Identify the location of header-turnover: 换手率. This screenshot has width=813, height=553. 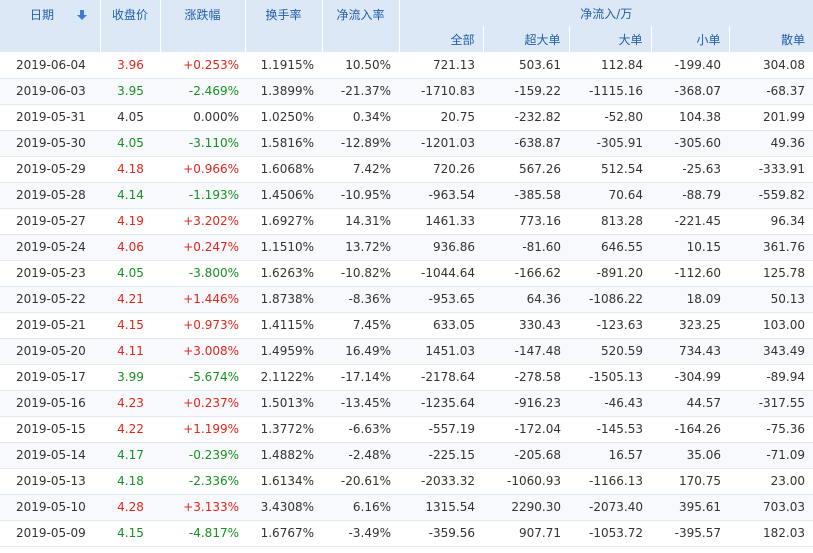
(284, 26).